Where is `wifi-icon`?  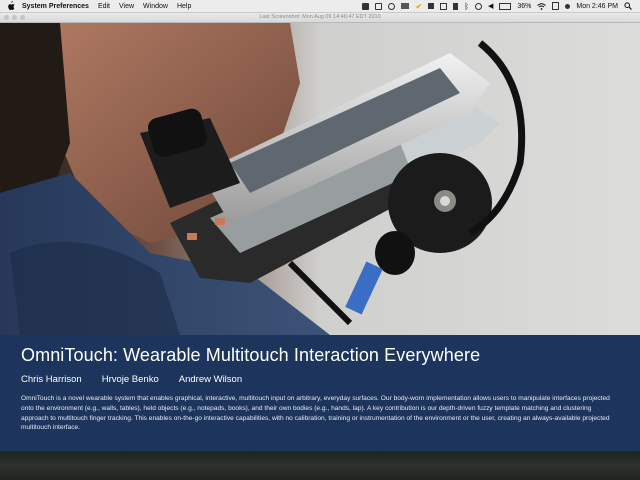
wifi-icon is located at coordinates (542, 6).